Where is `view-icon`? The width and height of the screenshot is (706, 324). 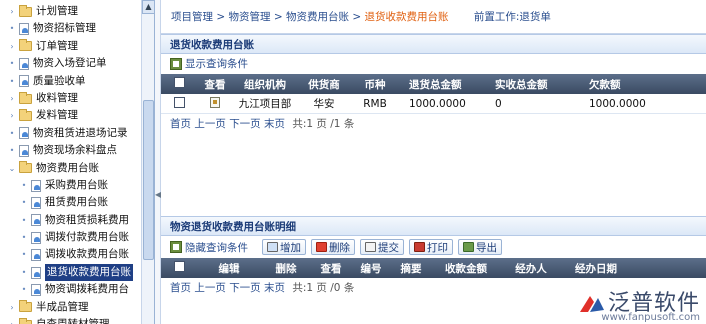
view-icon is located at coordinates (215, 103).